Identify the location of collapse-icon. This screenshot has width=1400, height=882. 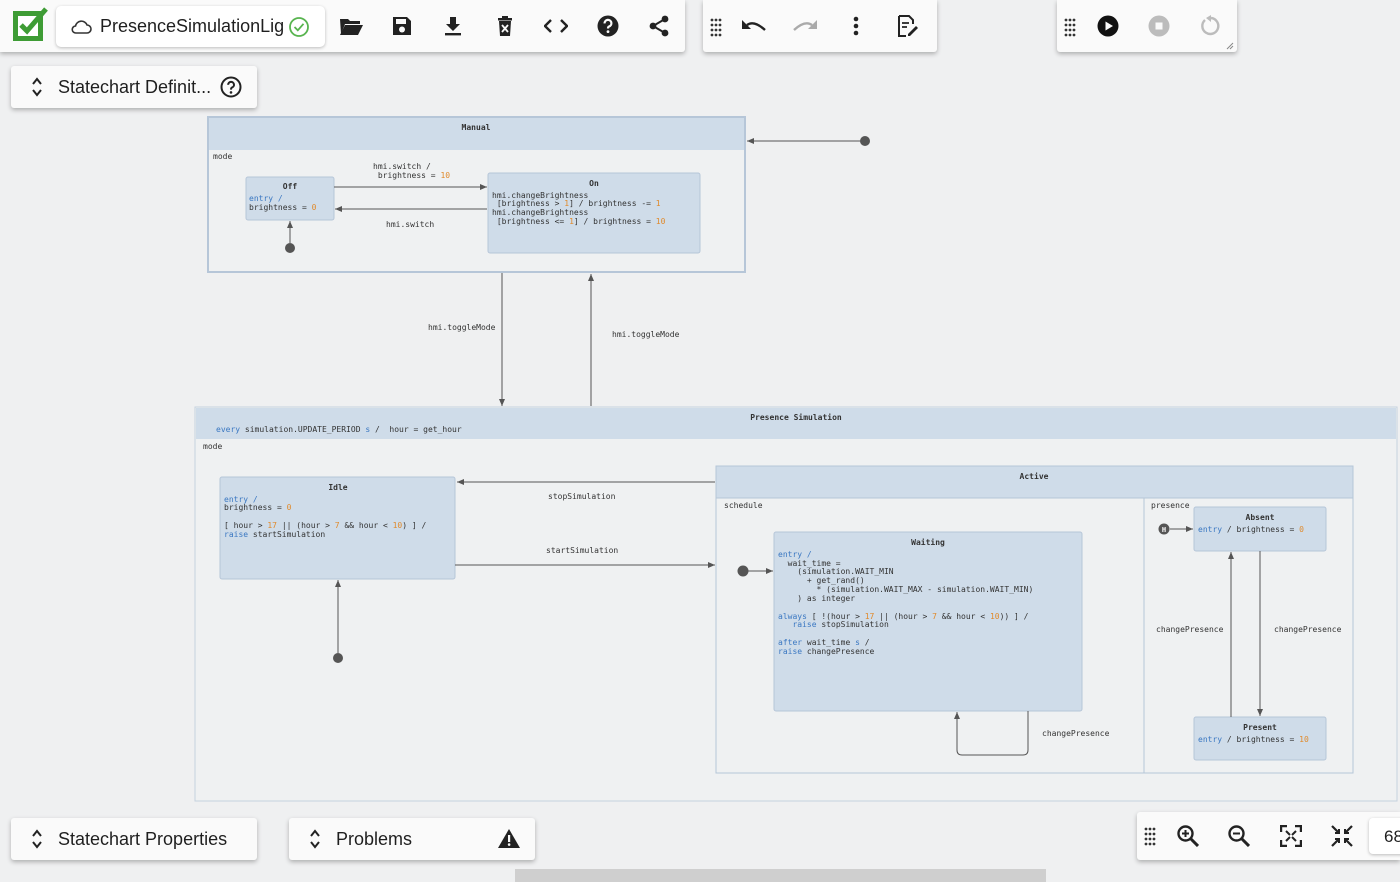
(1342, 836).